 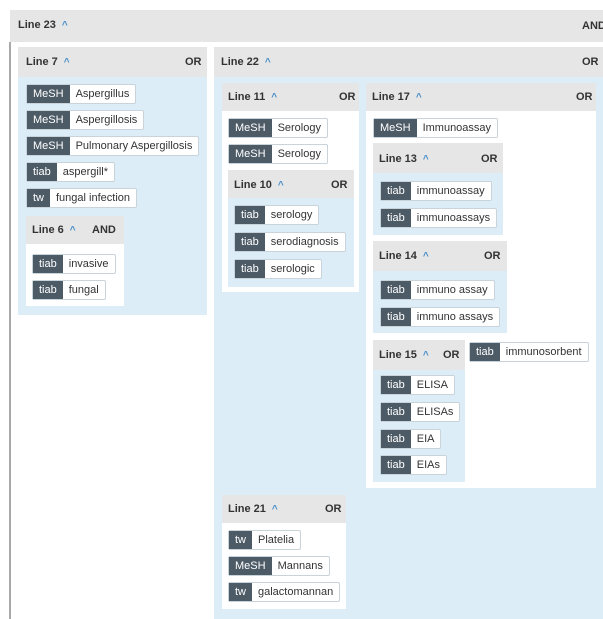 I want to click on group-operator: AND, so click(x=104, y=230).